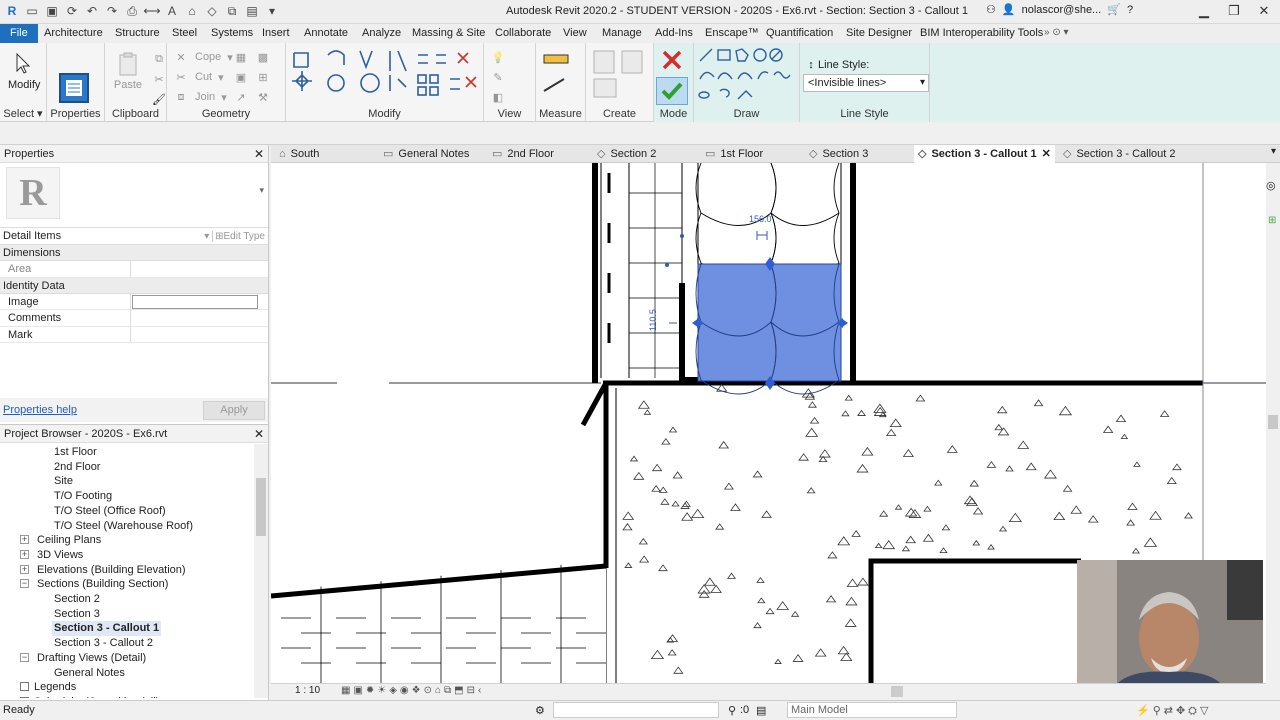 The height and width of the screenshot is (720, 1280). What do you see at coordinates (523, 33) in the screenshot?
I see `ribbon-tab-collaborate: Collaborate` at bounding box center [523, 33].